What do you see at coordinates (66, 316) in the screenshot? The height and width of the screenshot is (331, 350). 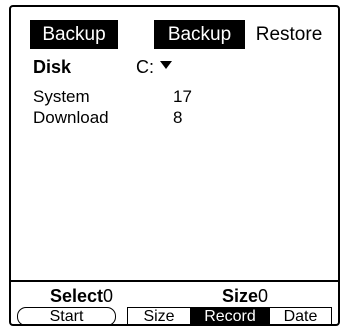 I see `start-button: Start` at bounding box center [66, 316].